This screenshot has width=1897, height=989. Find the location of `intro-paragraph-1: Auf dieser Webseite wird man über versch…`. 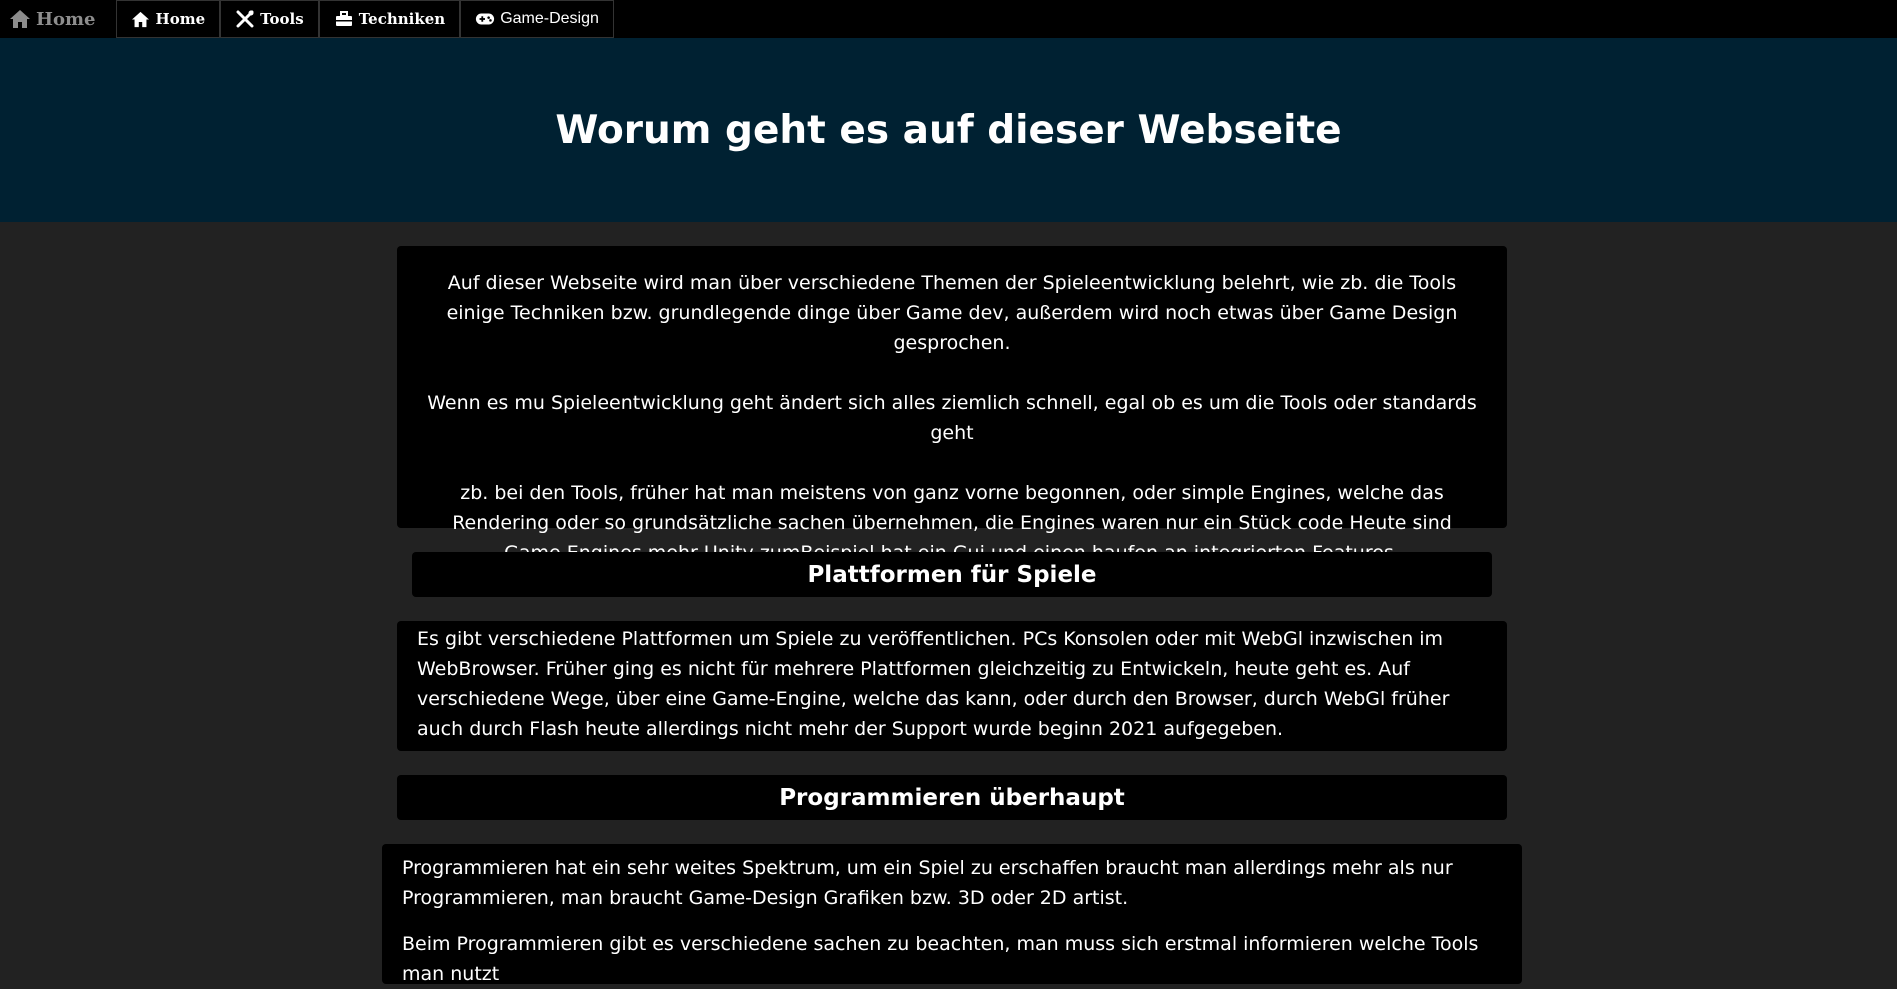

intro-paragraph-1: Auf dieser Webseite wird man über versch… is located at coordinates (952, 313).